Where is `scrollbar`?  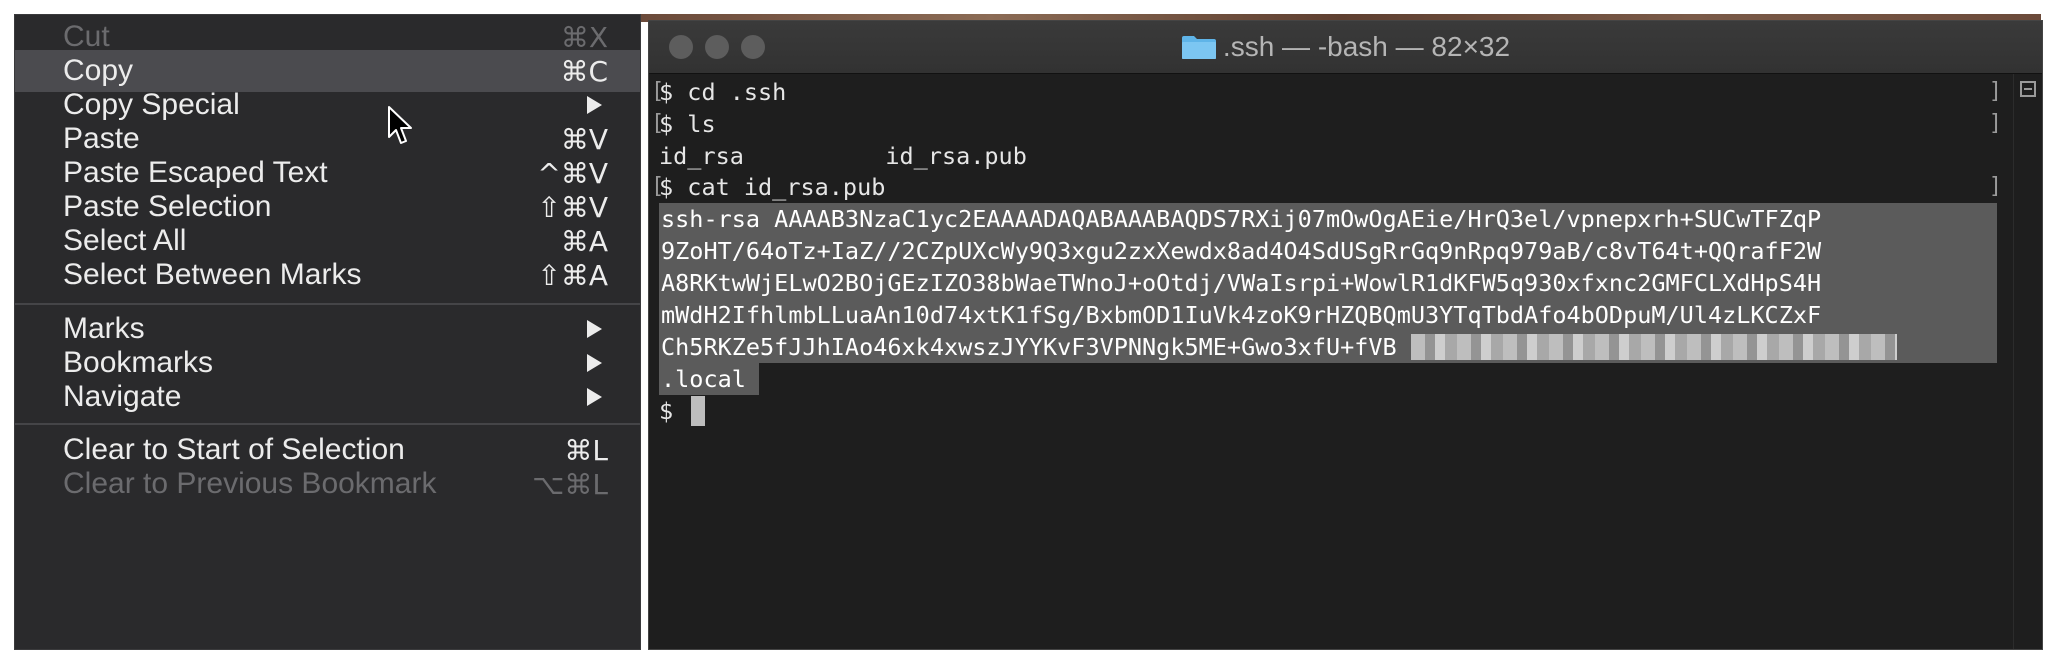 scrollbar is located at coordinates (2027, 361).